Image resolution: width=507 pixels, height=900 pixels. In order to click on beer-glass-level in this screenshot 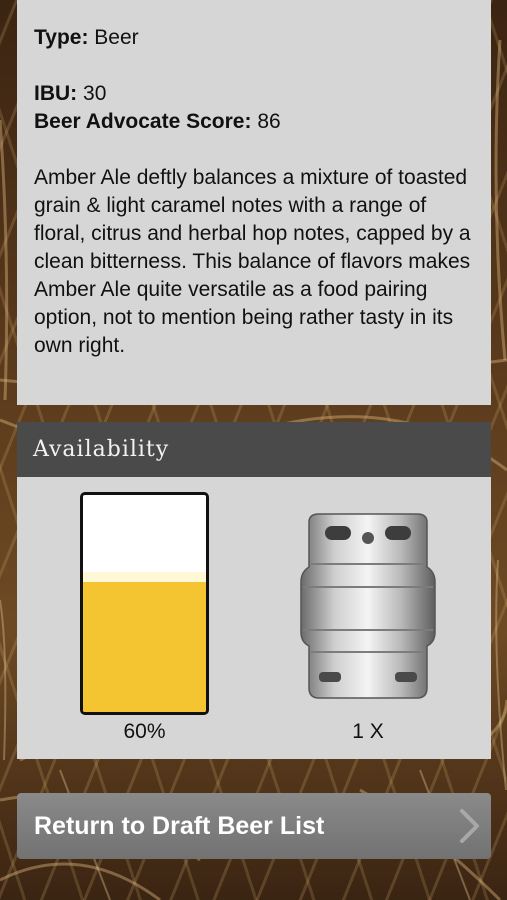, I will do `click(144, 603)`.